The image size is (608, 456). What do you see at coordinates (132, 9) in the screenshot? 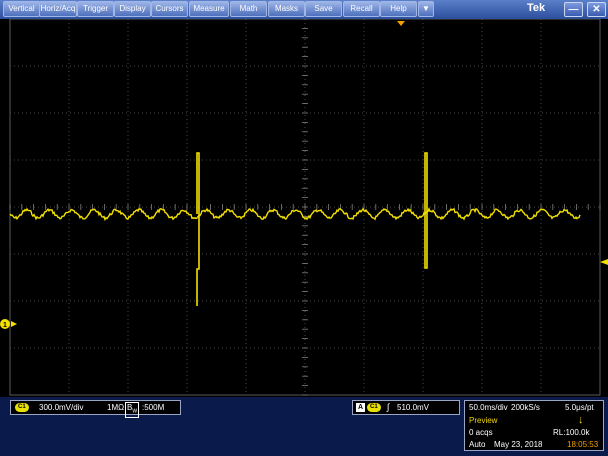
I see `menu-display: Display` at bounding box center [132, 9].